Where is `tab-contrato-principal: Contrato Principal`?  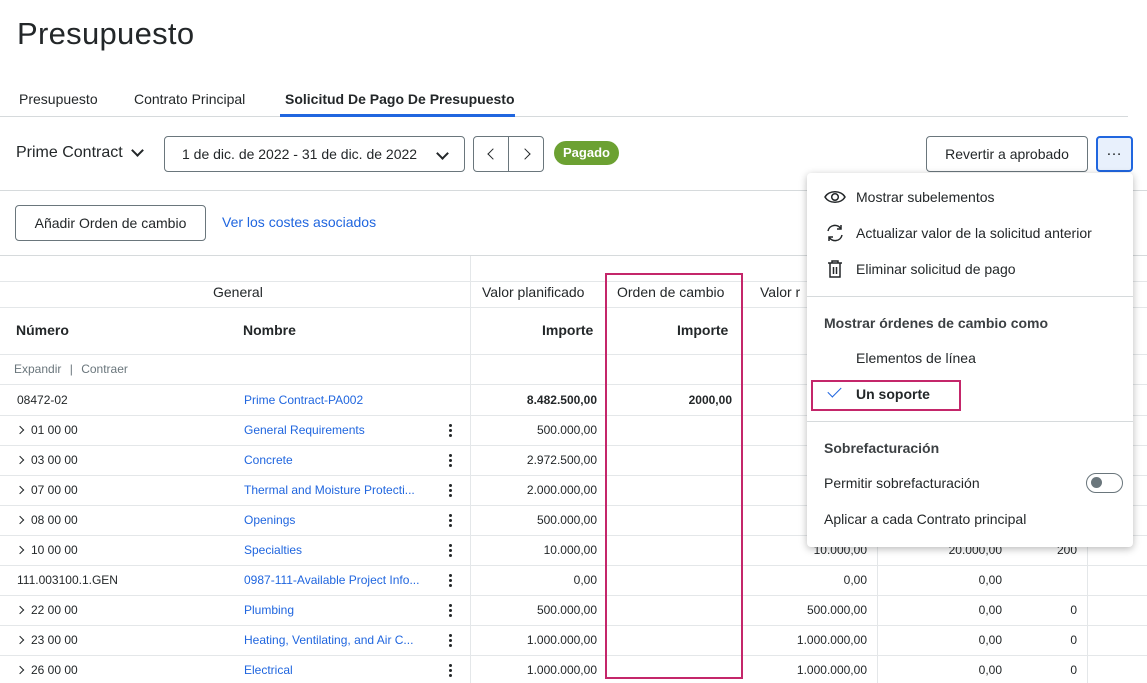 tab-contrato-principal: Contrato Principal is located at coordinates (189, 99).